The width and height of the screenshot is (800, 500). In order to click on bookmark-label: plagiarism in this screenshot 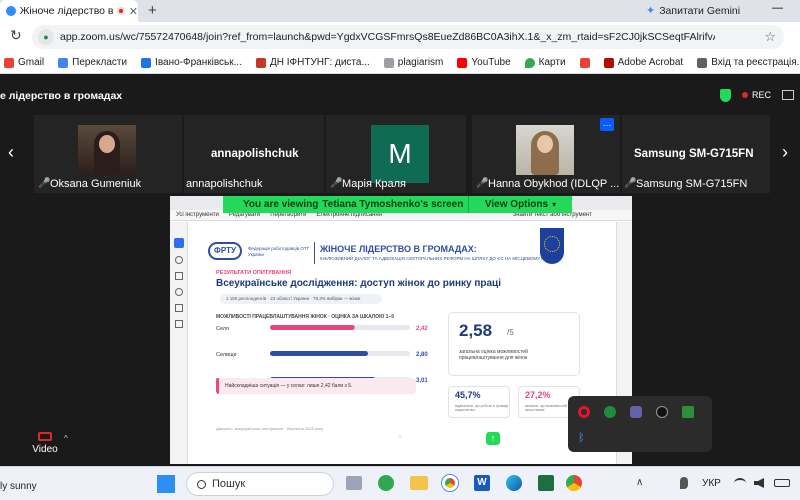, I will do `click(420, 62)`.